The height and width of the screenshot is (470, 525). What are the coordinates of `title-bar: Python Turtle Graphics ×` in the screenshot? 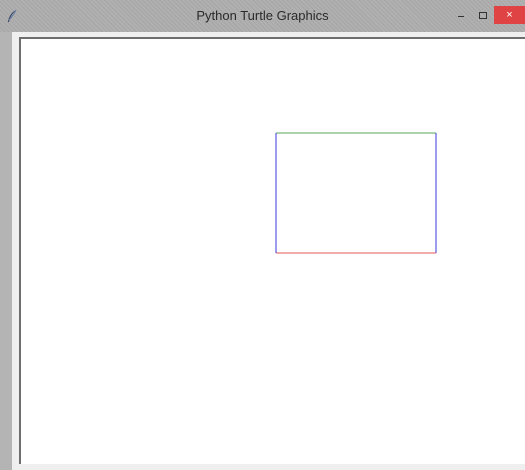 It's located at (262, 16).